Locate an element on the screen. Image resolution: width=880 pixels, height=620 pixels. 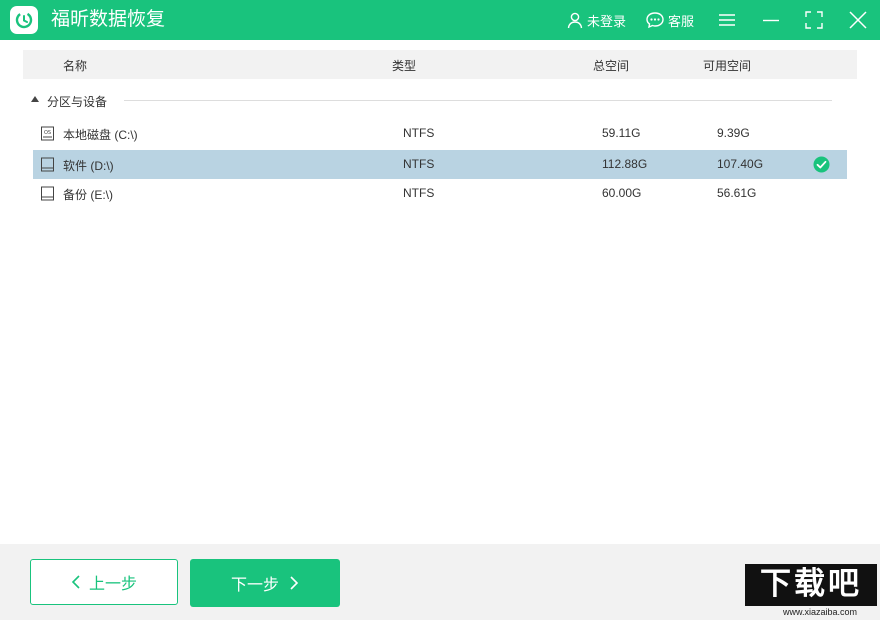
previous-step-button: 上一步 is located at coordinates (104, 582).